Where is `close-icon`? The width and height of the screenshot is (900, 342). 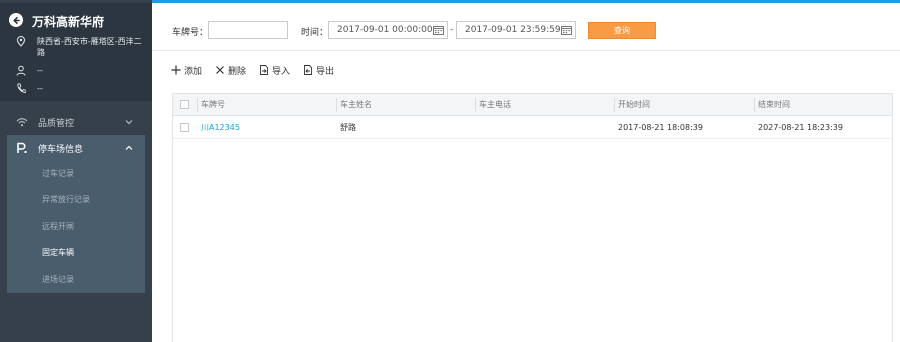
close-icon is located at coordinates (220, 70).